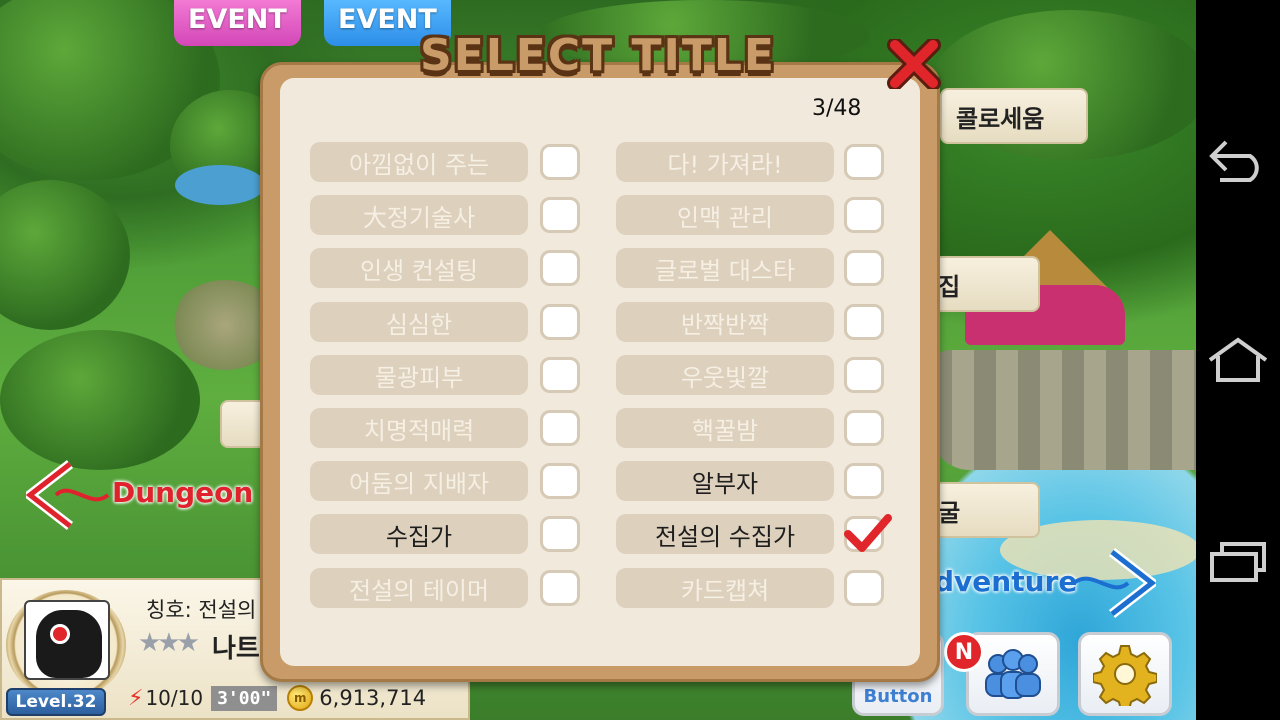 Image resolution: width=1280 pixels, height=720 pixels. I want to click on title-option: 치명적매력, so click(419, 428).